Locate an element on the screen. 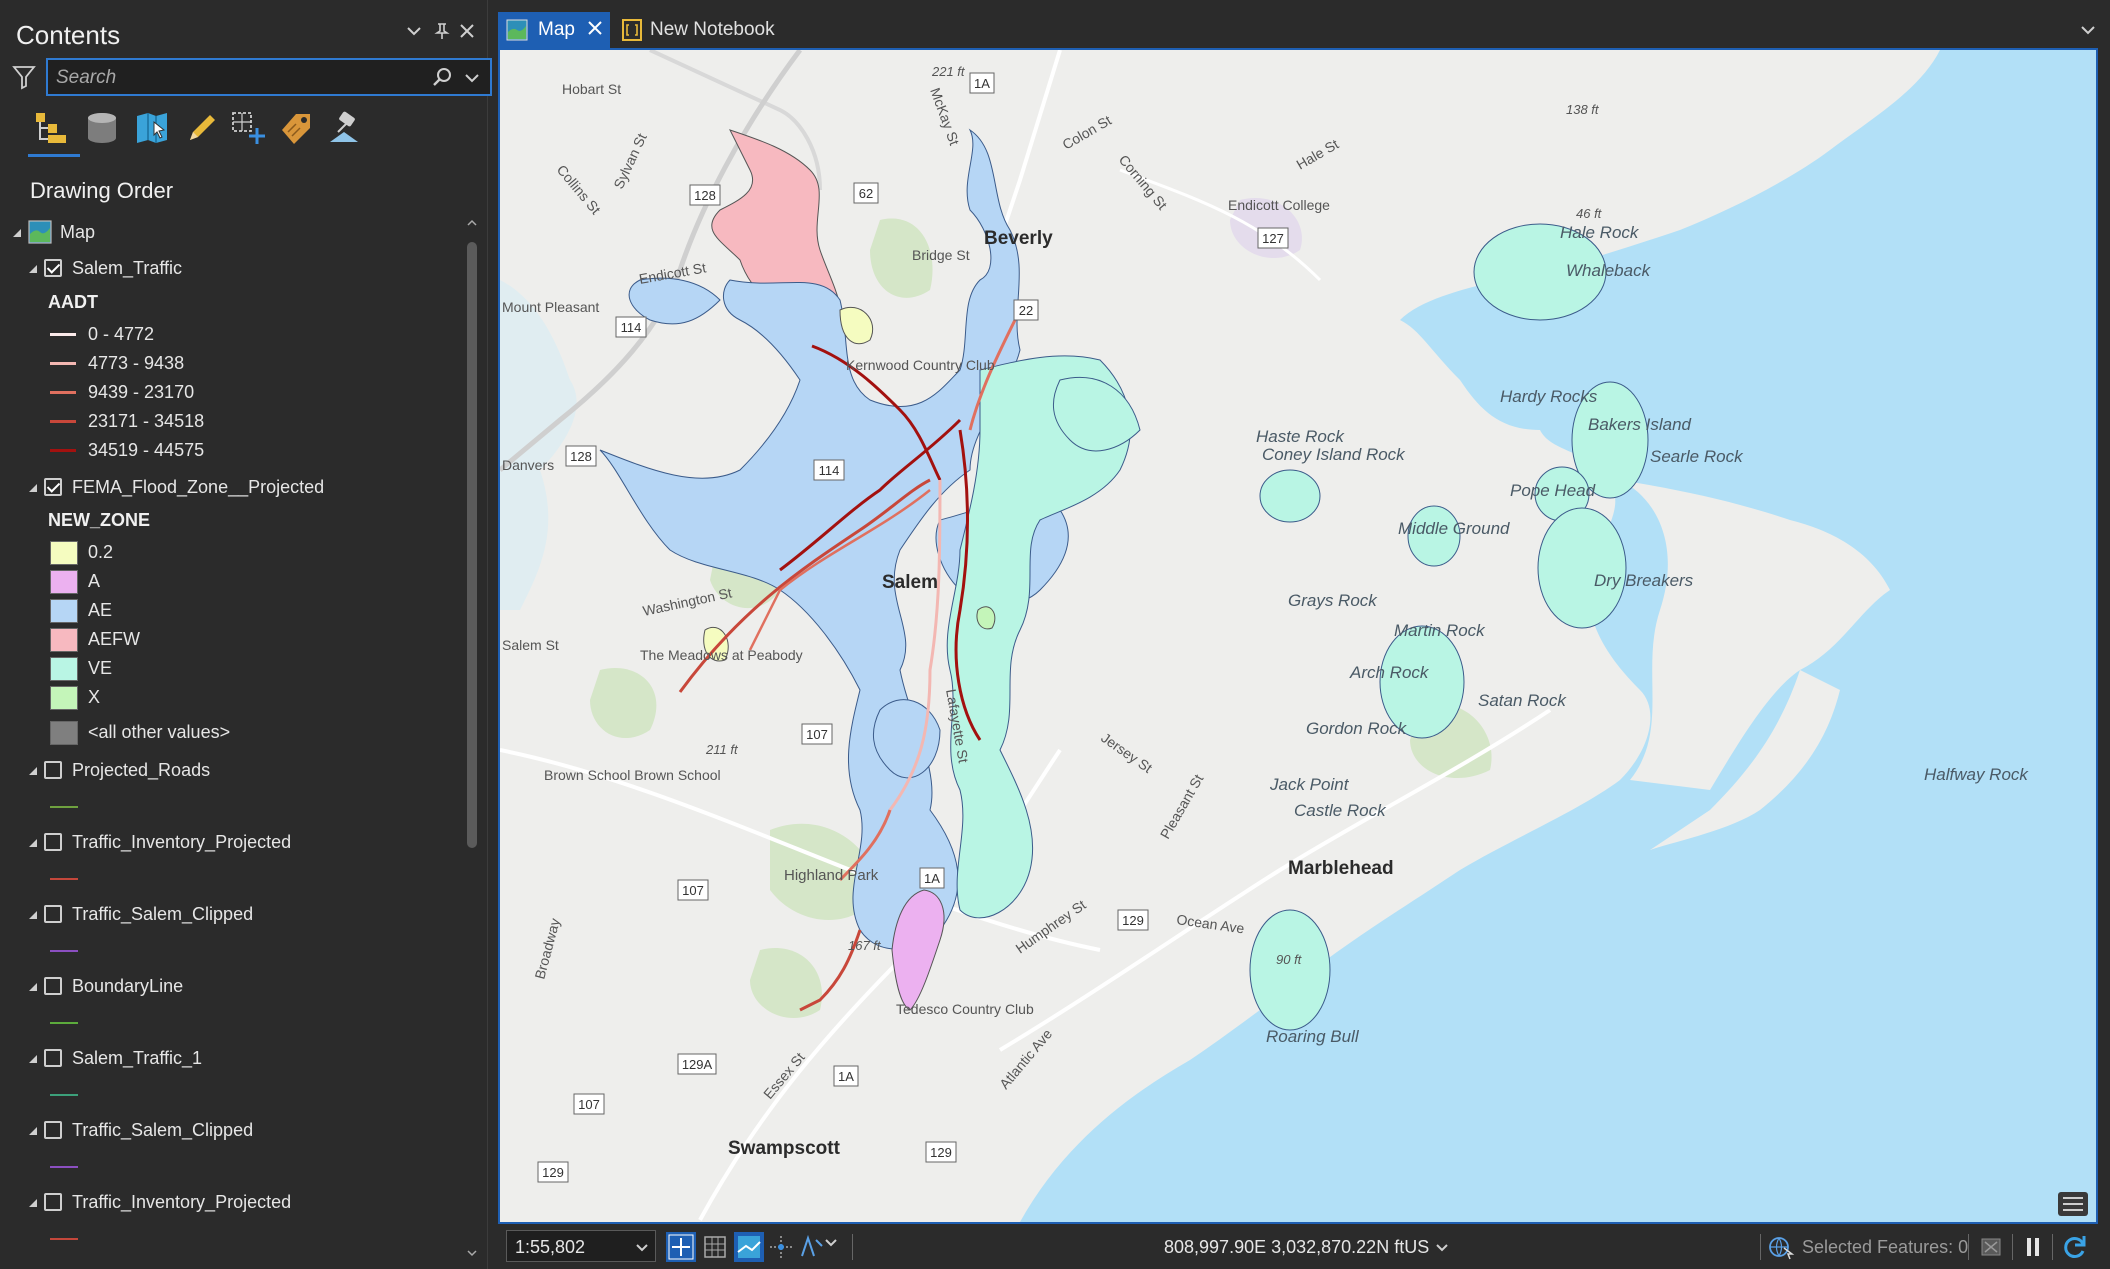 The height and width of the screenshot is (1269, 2110). search-icon is located at coordinates (443, 77).